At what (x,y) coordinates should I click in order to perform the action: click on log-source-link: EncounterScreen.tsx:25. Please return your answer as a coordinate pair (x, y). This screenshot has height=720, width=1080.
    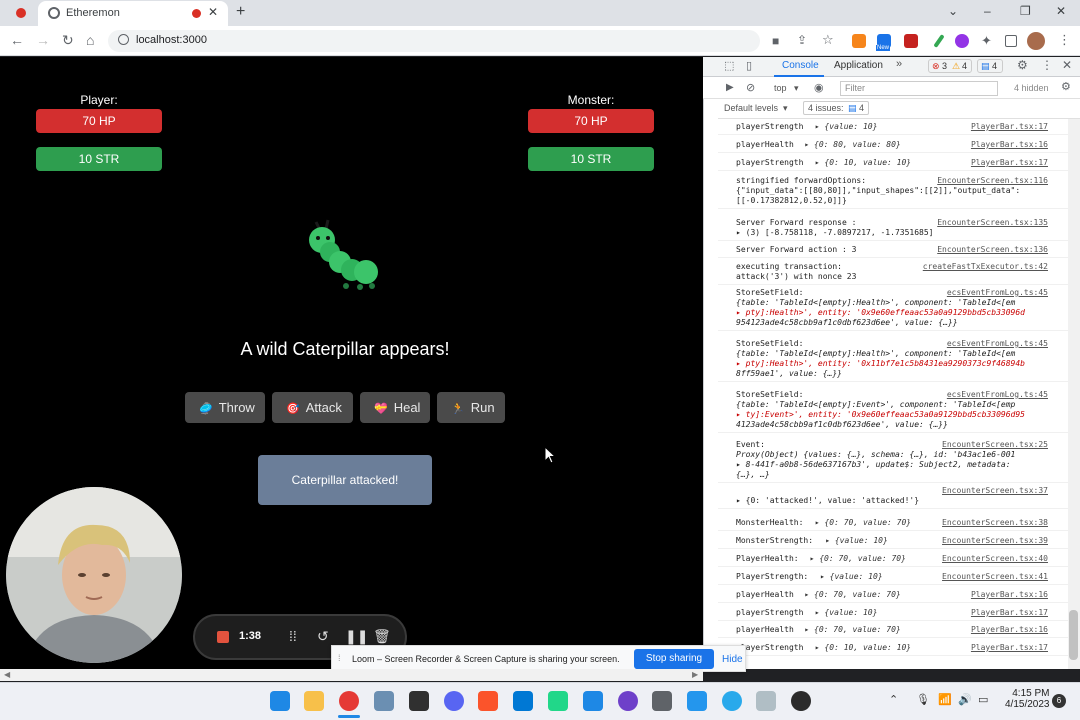
    Looking at the image, I should click on (995, 445).